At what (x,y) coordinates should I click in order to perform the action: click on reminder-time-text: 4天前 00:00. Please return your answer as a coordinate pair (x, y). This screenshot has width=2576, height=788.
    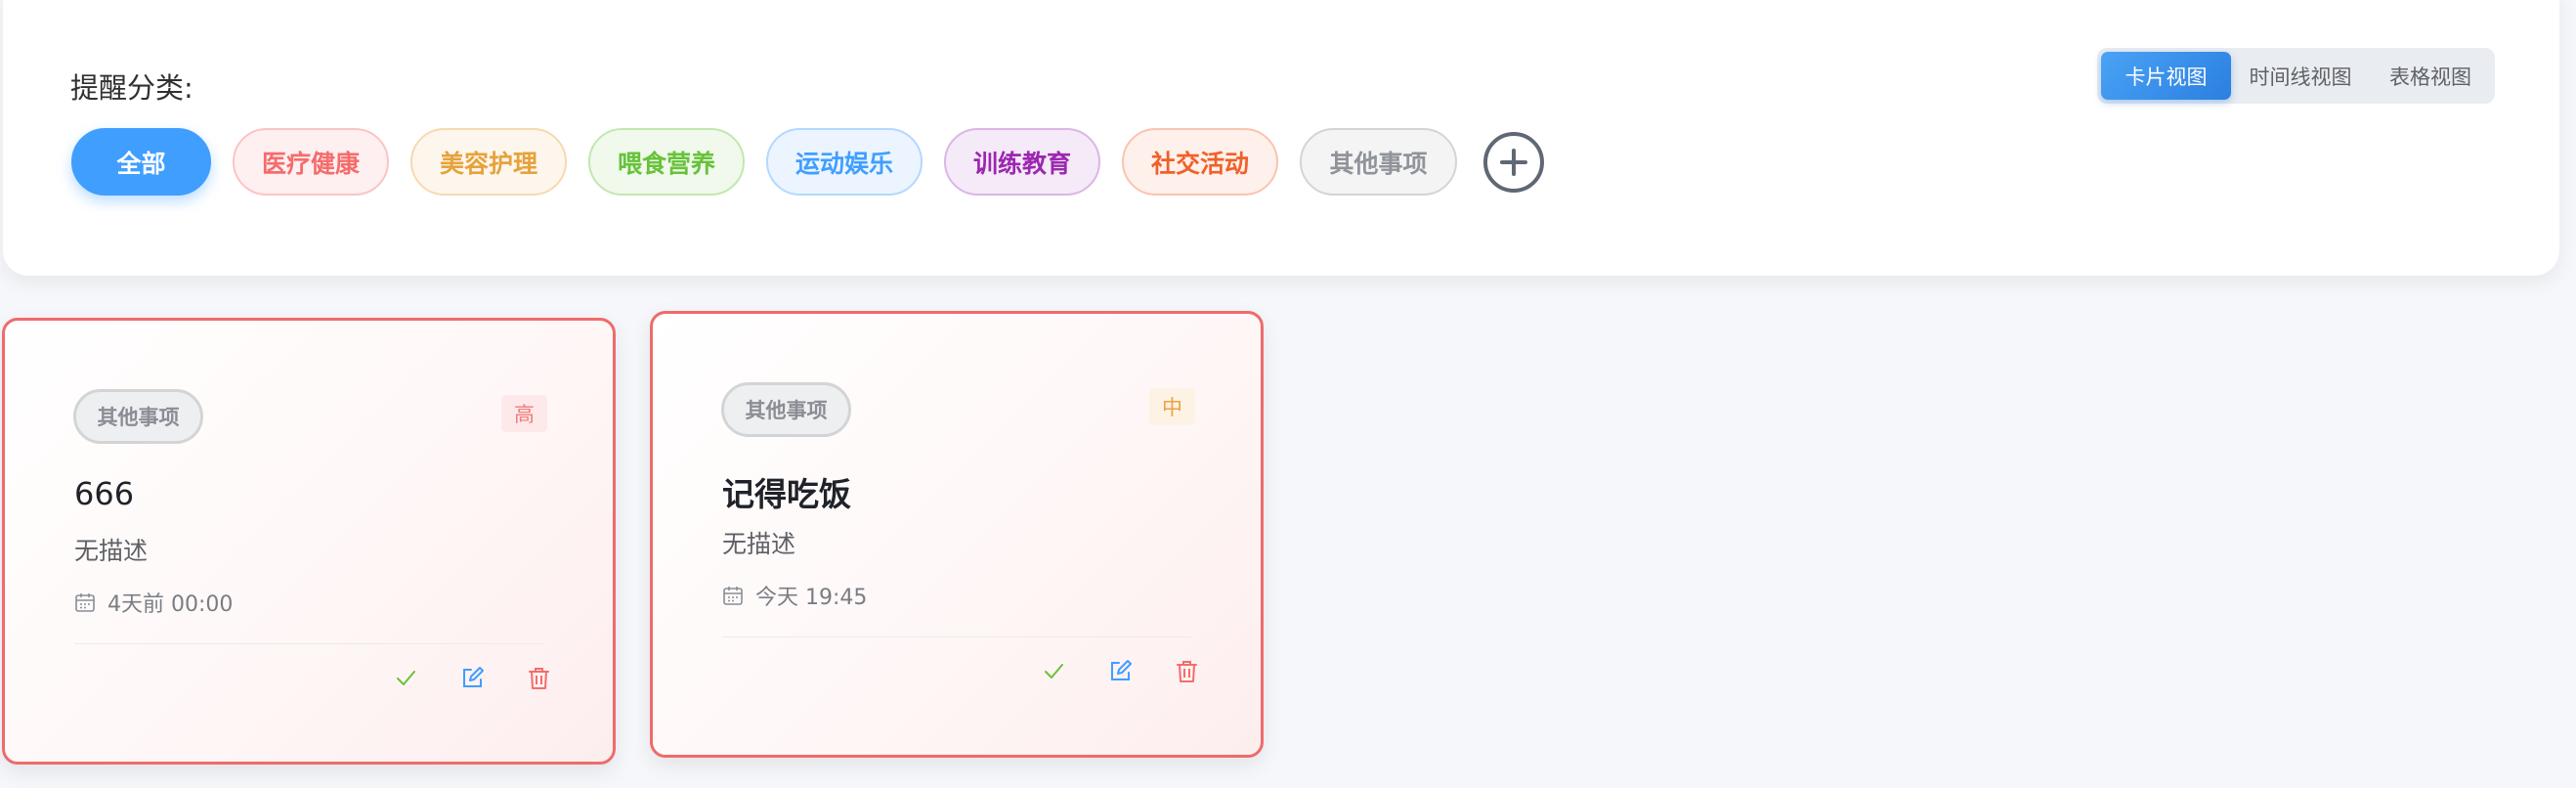
    Looking at the image, I should click on (171, 604).